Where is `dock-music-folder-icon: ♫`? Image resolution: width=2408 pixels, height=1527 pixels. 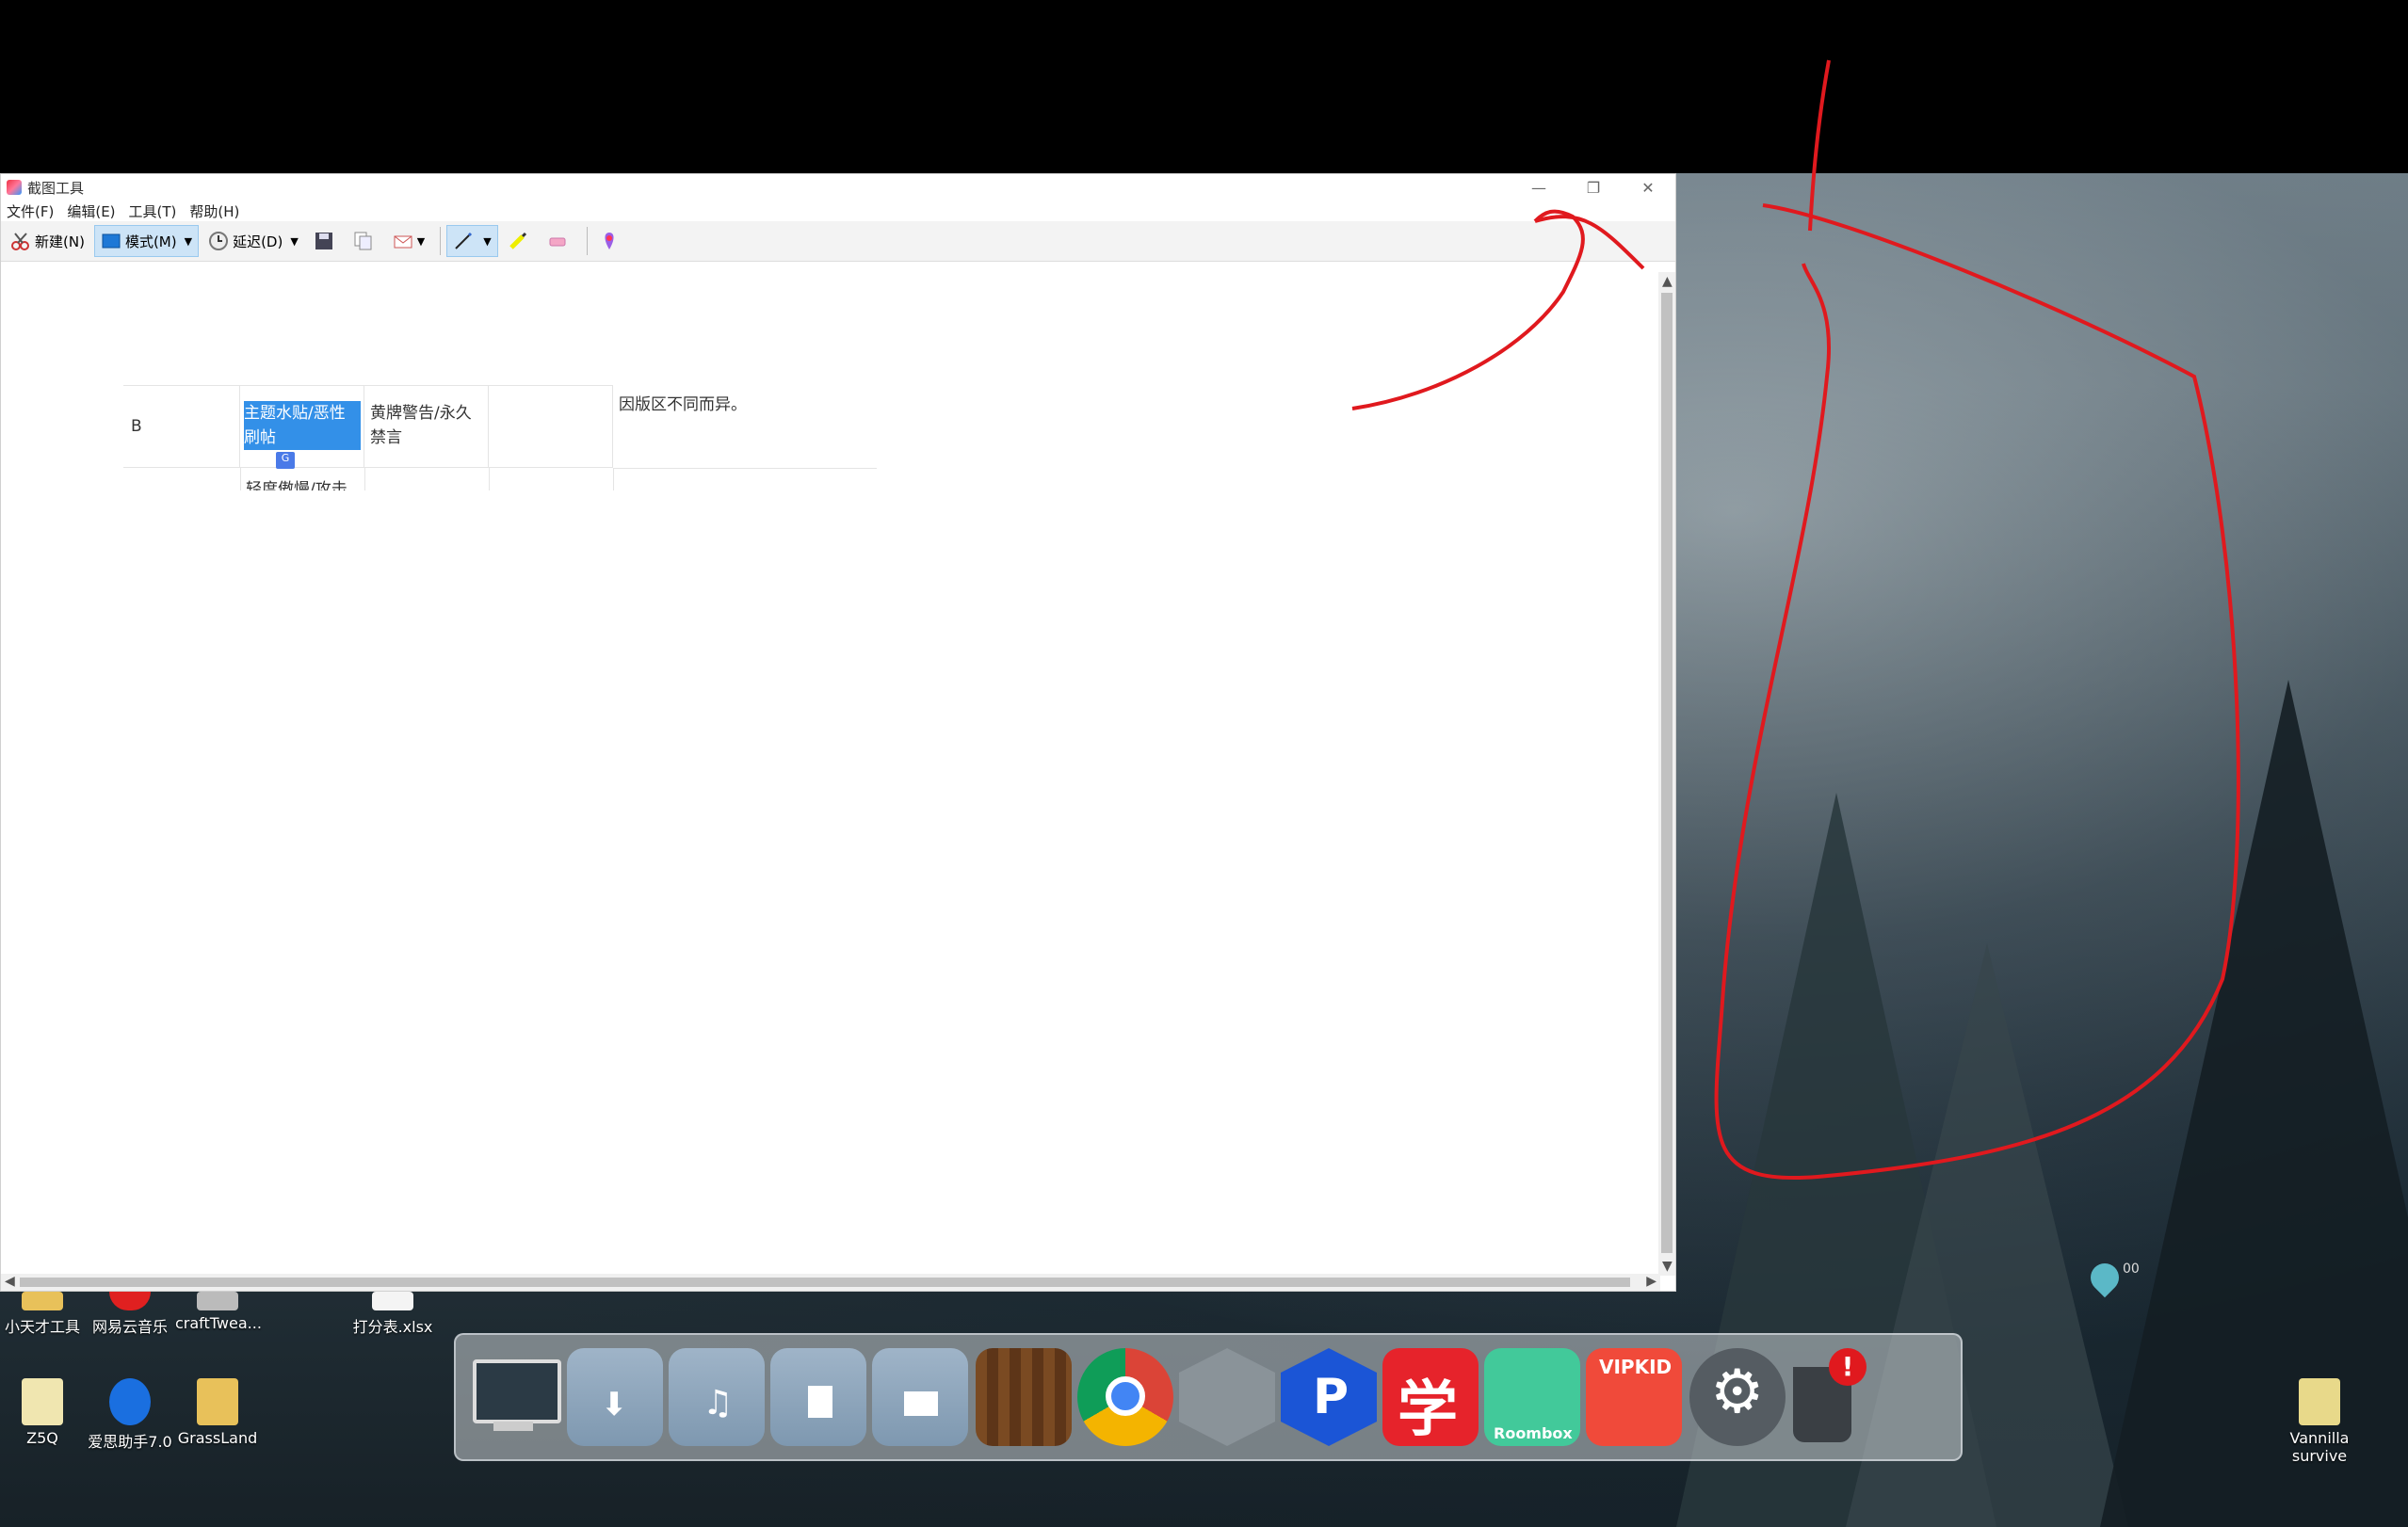
dock-music-folder-icon: ♫ is located at coordinates (717, 1397).